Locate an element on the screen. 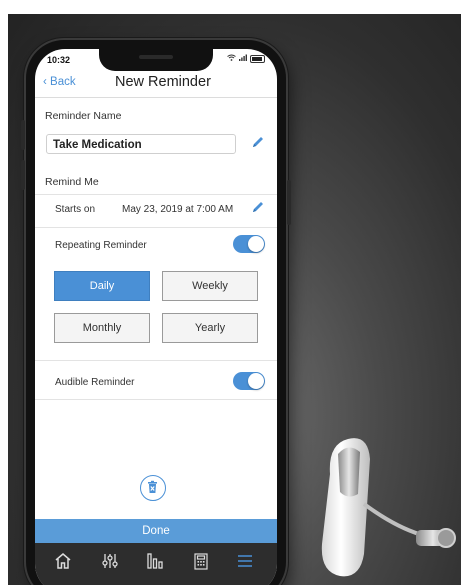 The width and height of the screenshot is (461, 585). repeating-reminder-toggle is located at coordinates (249, 244).